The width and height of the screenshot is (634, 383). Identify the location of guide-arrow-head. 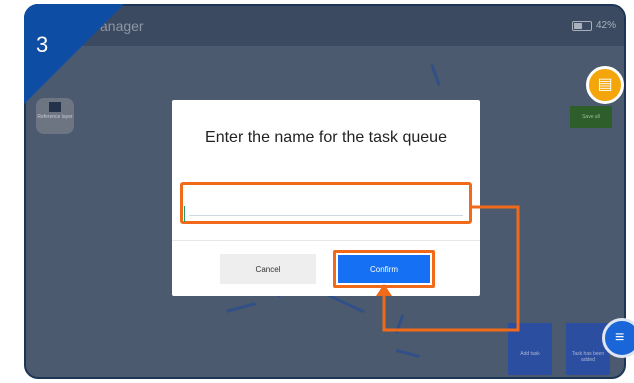
(384, 290).